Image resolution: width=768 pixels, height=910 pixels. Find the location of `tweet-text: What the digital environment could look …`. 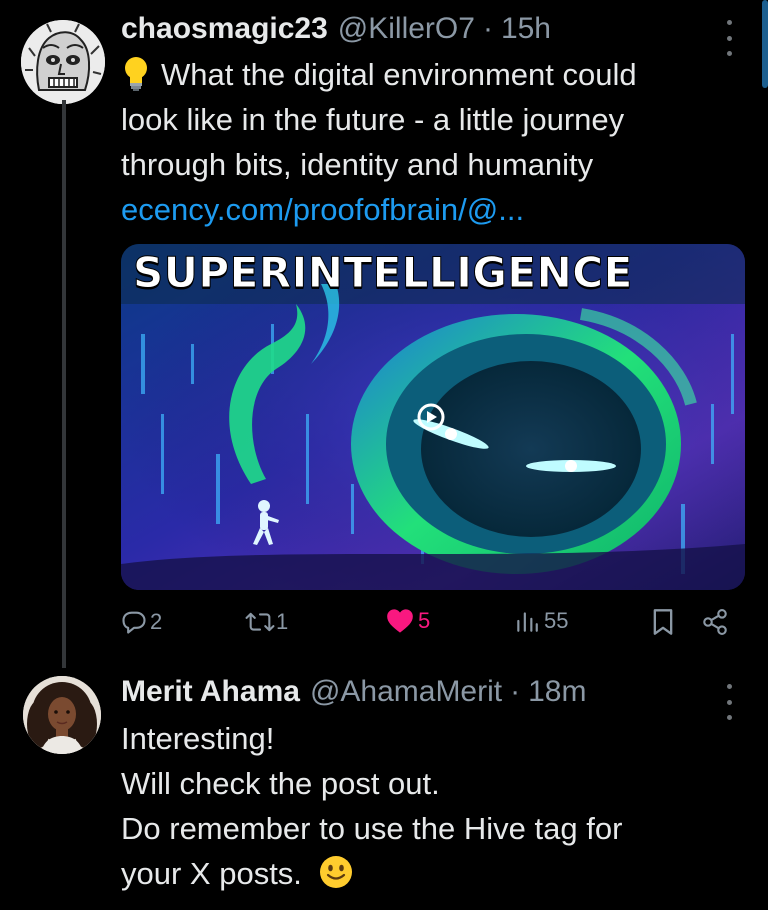

tweet-text: What the digital environment could look … is located at coordinates (379, 142).